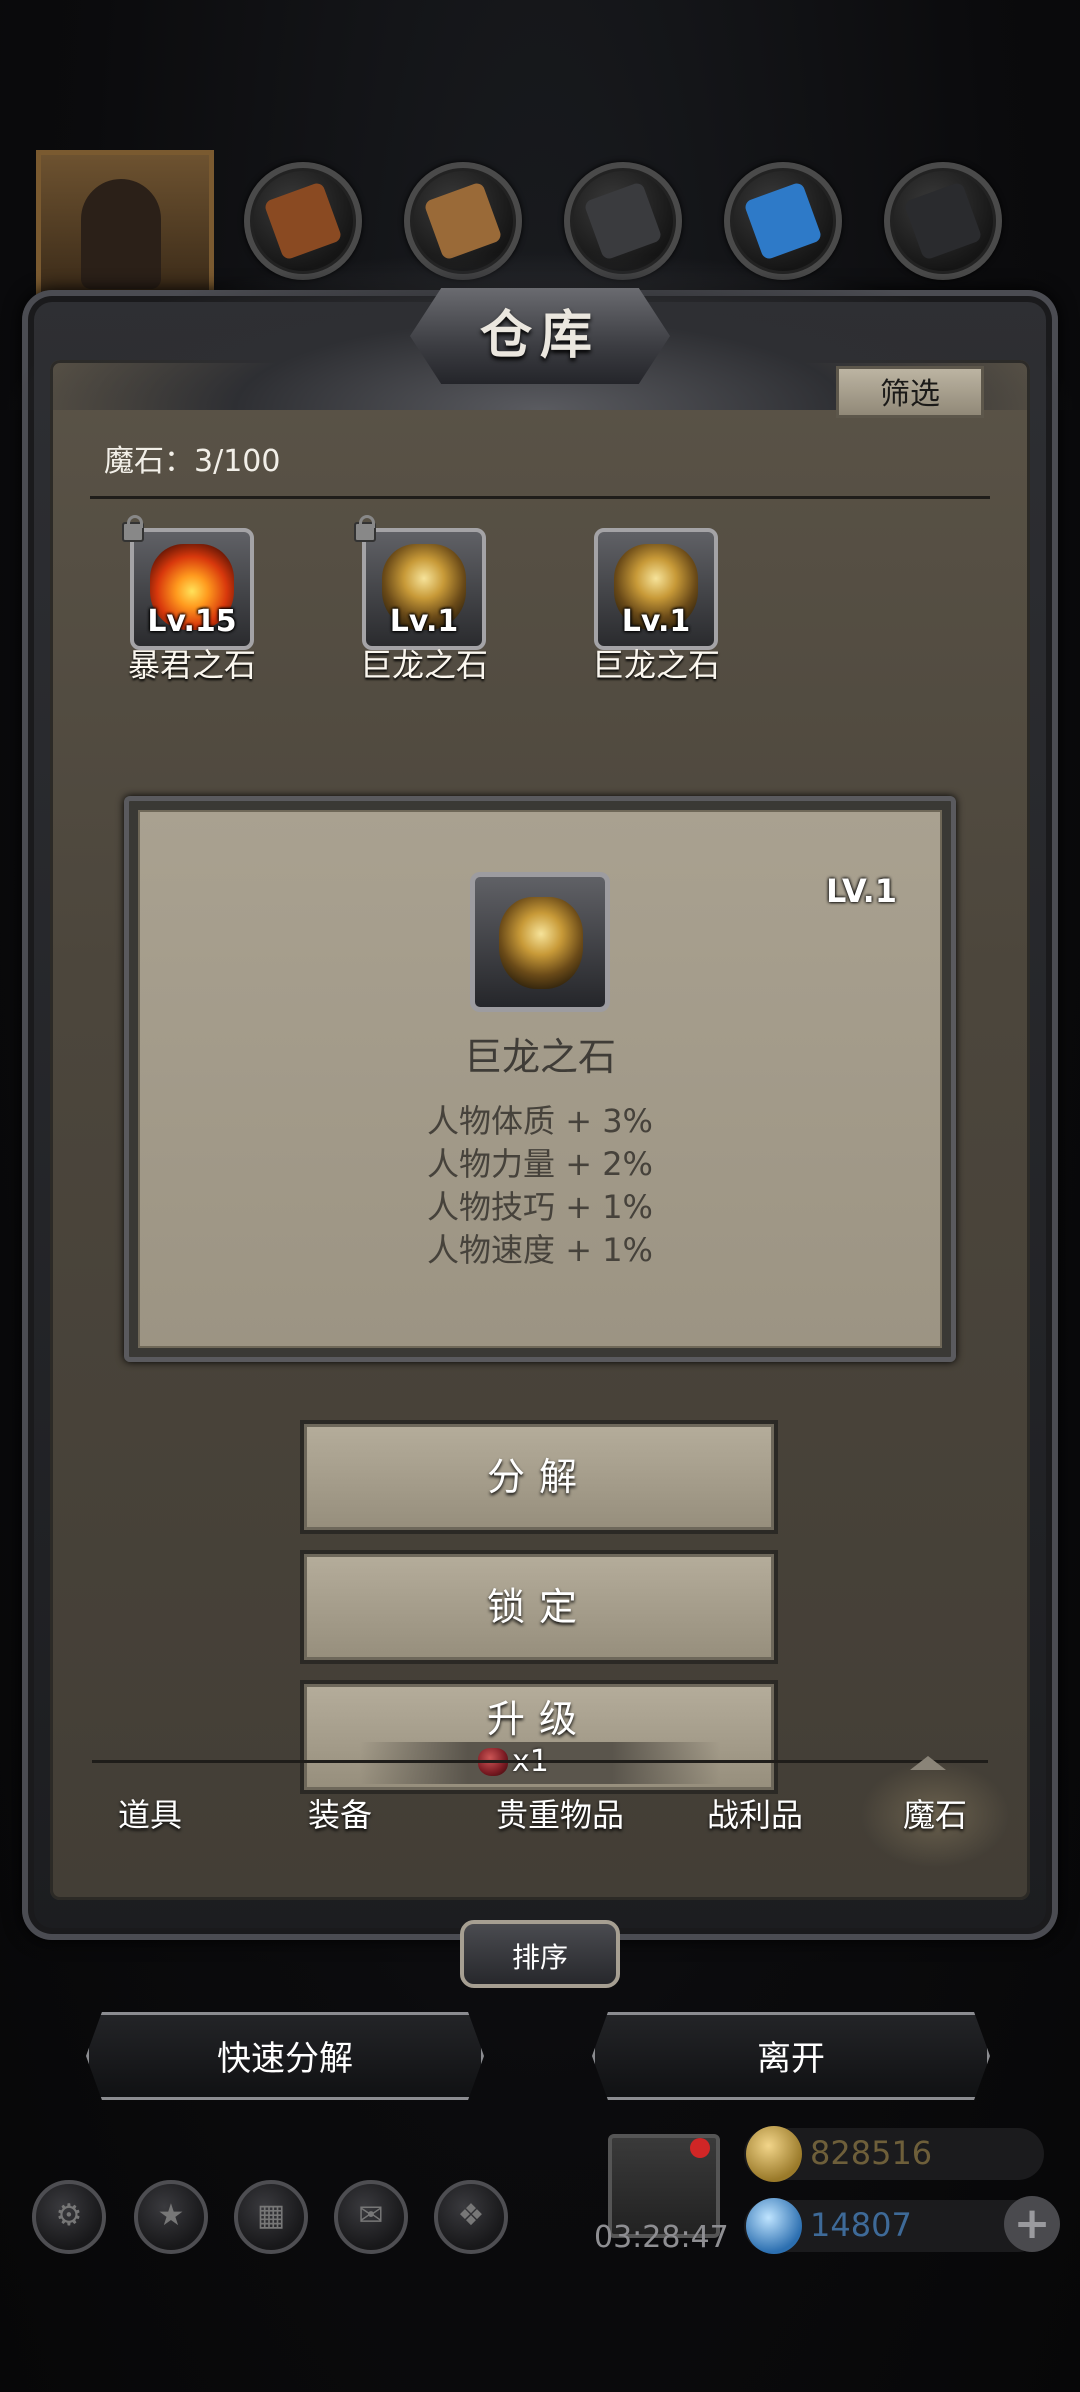  Describe the element at coordinates (755, 1815) in the screenshot. I see `tab-loot: 战利品` at that location.